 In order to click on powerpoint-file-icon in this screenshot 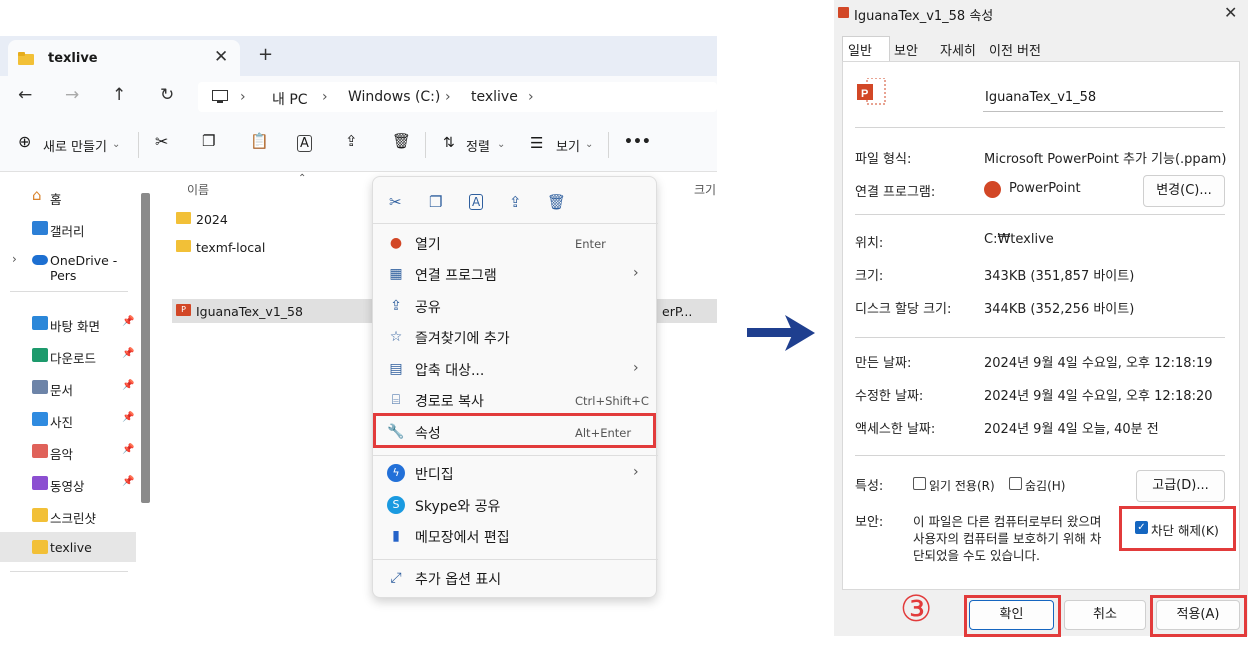, I will do `click(843, 12)`.